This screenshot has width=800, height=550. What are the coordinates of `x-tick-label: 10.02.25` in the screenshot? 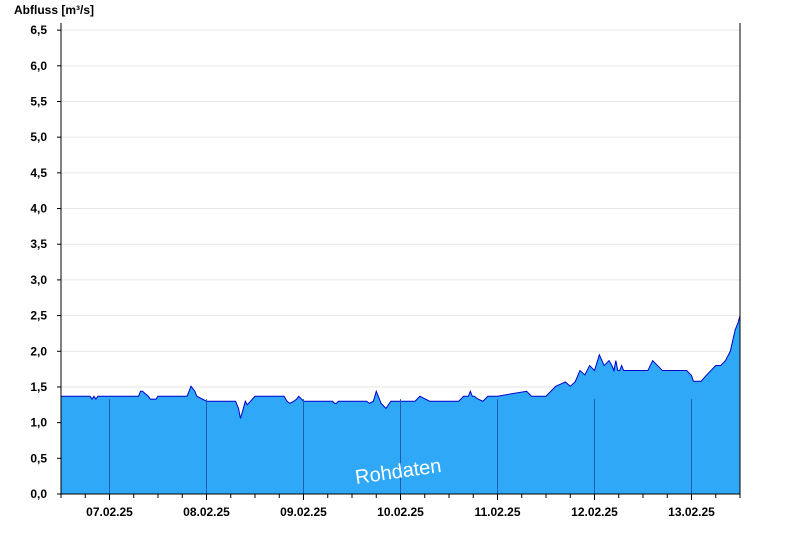 It's located at (400, 512).